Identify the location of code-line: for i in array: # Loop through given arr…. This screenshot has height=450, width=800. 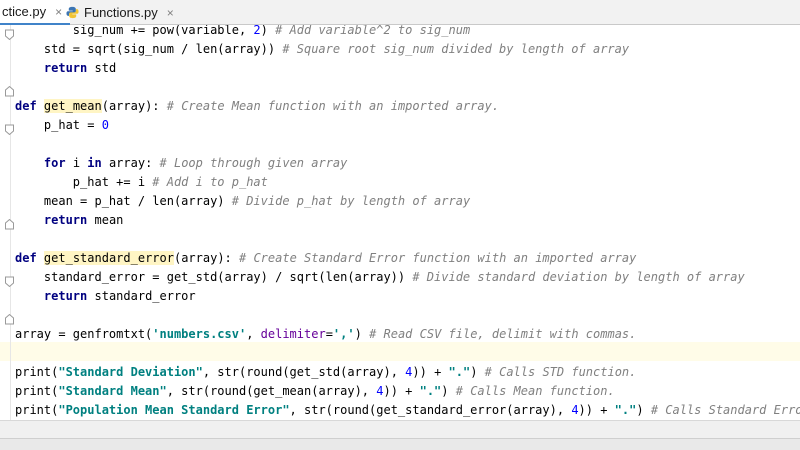
(181, 163).